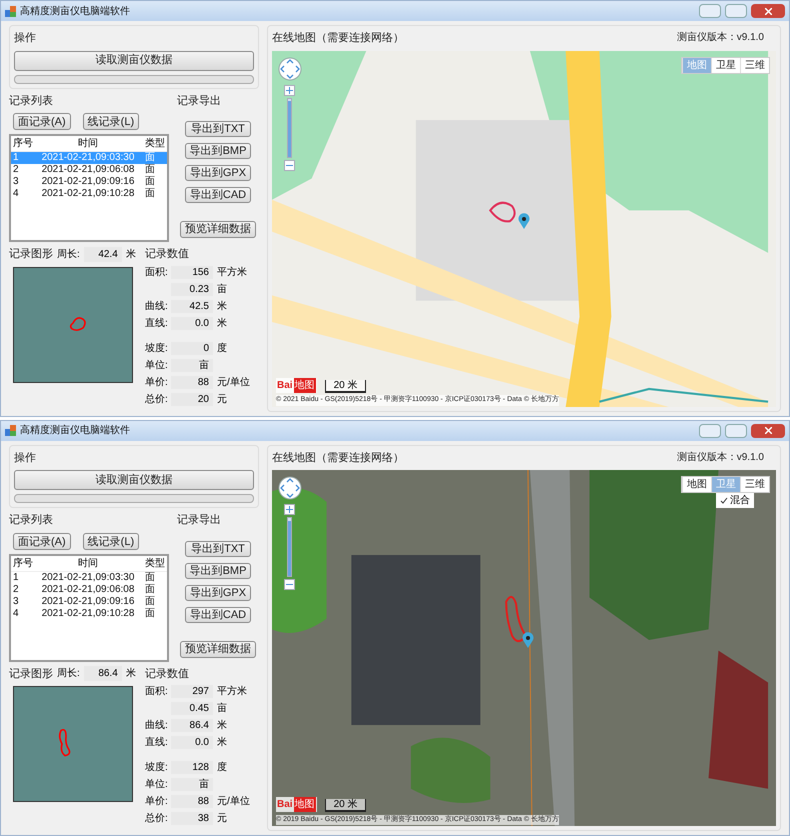 The image size is (790, 836). Describe the element at coordinates (88, 158) in the screenshot. I see `table-cell-text: 2021-02-21,09:03:30` at that location.